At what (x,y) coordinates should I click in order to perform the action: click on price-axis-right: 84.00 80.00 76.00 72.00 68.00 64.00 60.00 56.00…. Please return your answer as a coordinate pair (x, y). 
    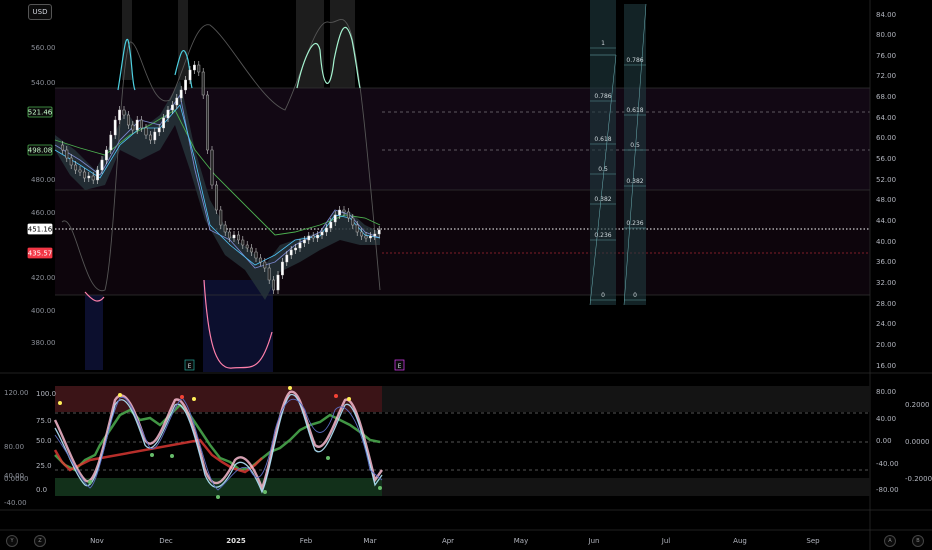
    Looking at the image, I should click on (886, 190).